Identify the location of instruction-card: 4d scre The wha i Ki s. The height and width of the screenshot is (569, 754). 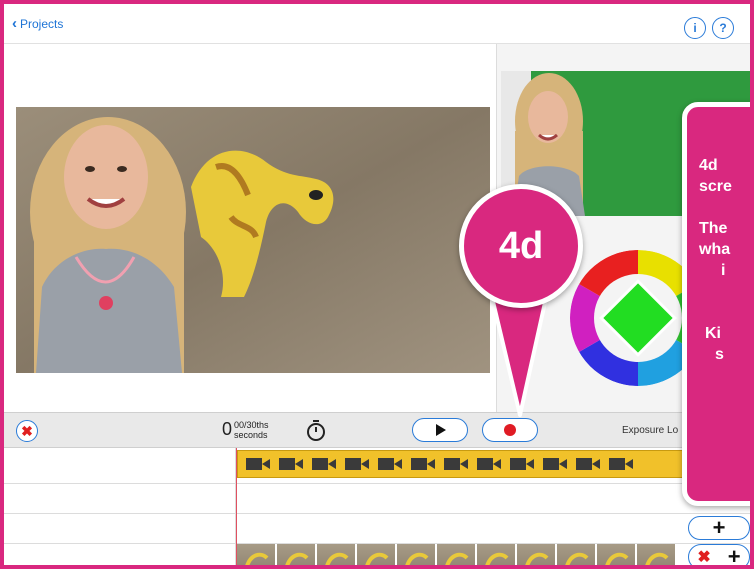
(716, 304).